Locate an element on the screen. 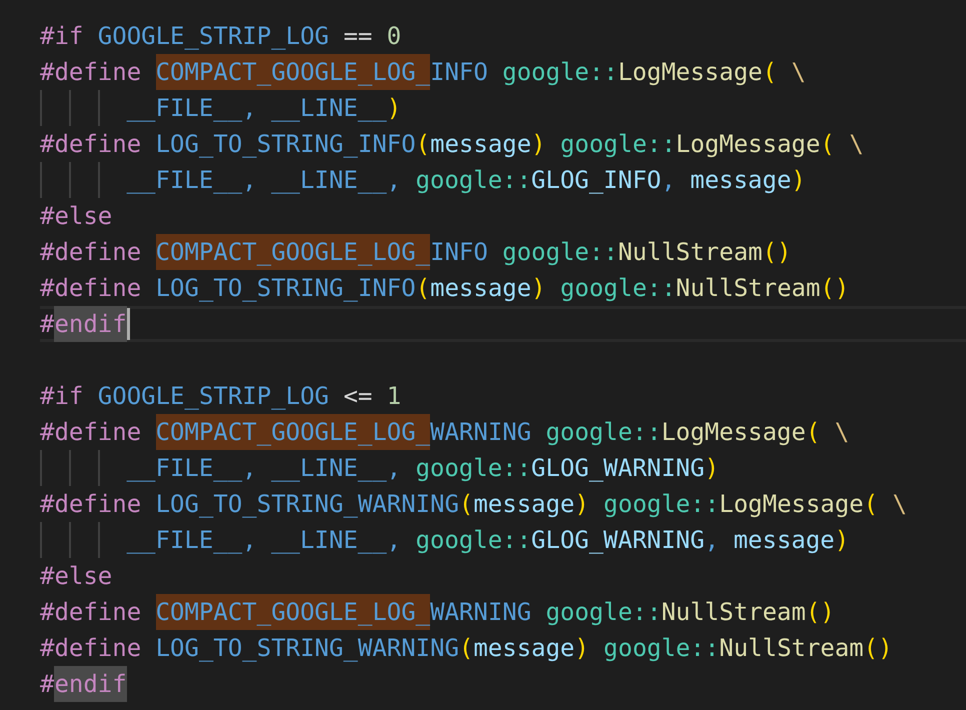 Image resolution: width=966 pixels, height=710 pixels. code-line: #define LOG_TO_STRING_INFO(message) google::LogMessage( \ is located at coordinates (452, 144).